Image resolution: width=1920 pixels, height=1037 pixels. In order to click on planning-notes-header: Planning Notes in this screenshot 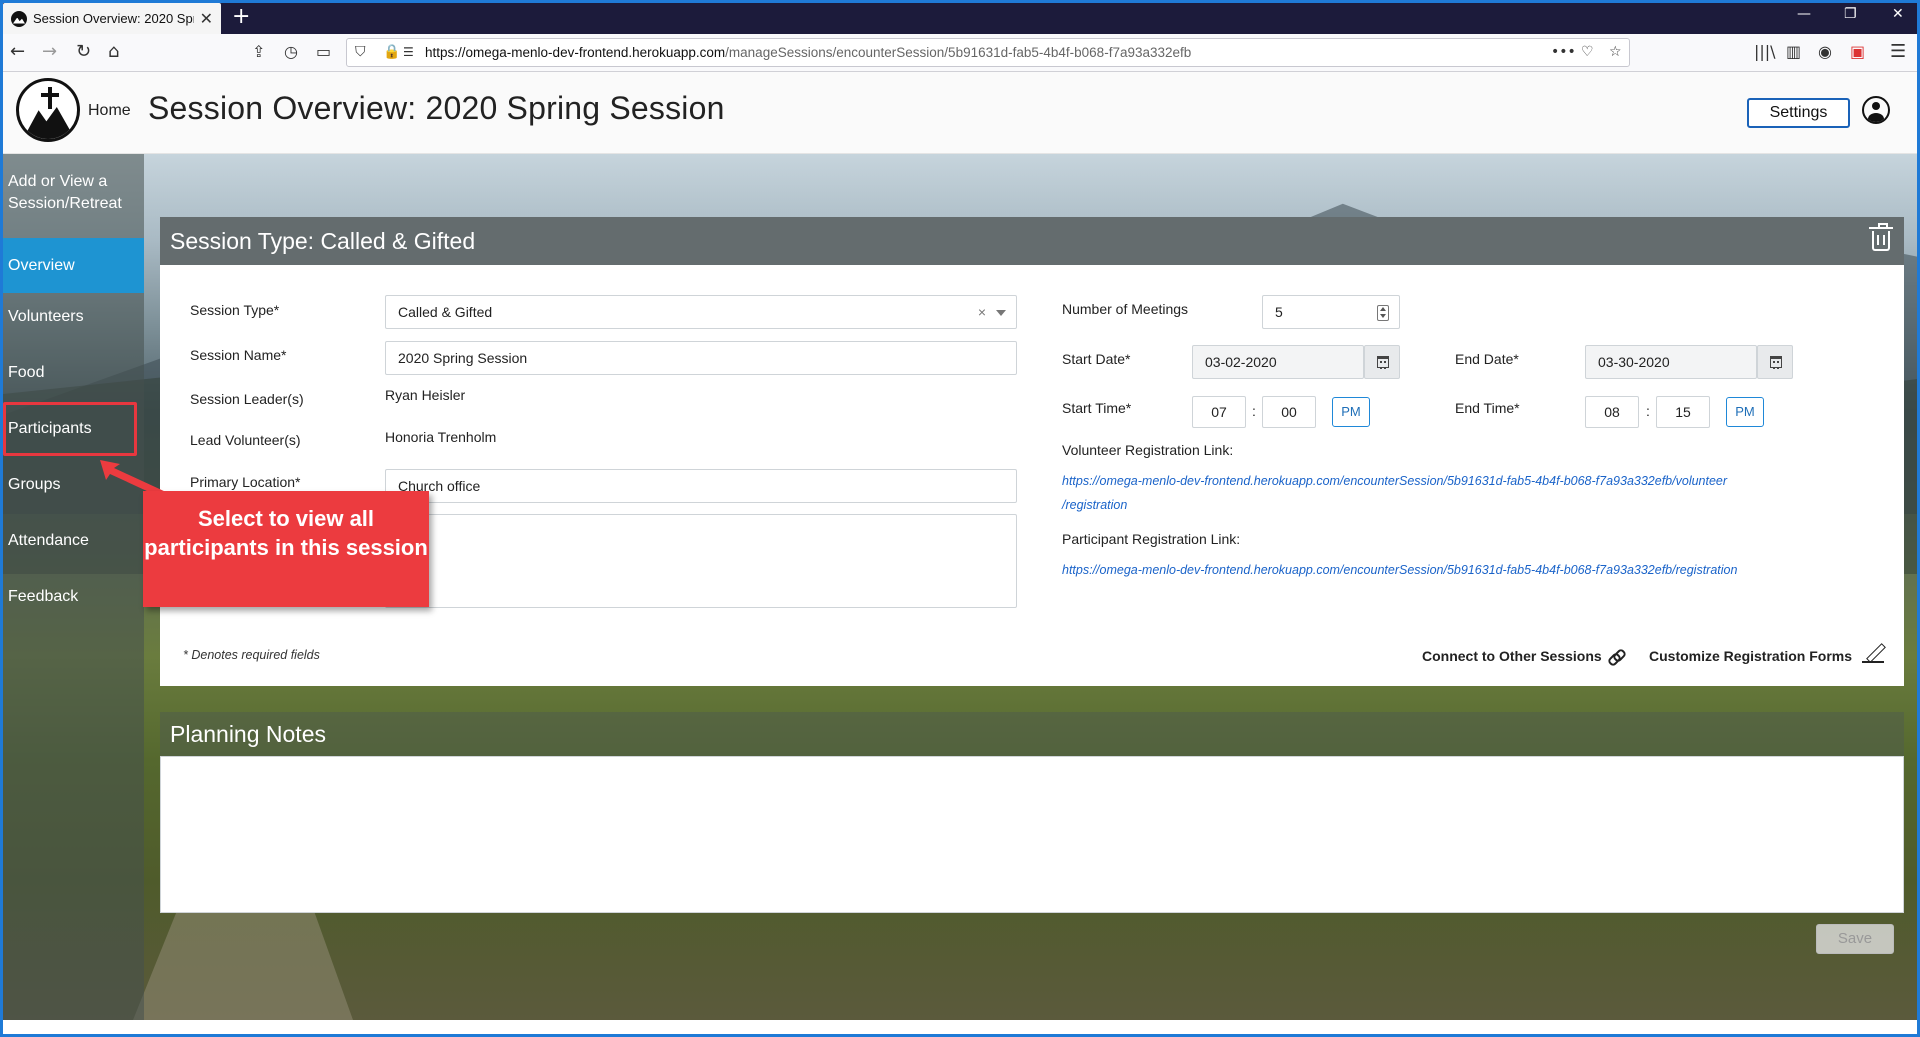, I will do `click(1032, 734)`.